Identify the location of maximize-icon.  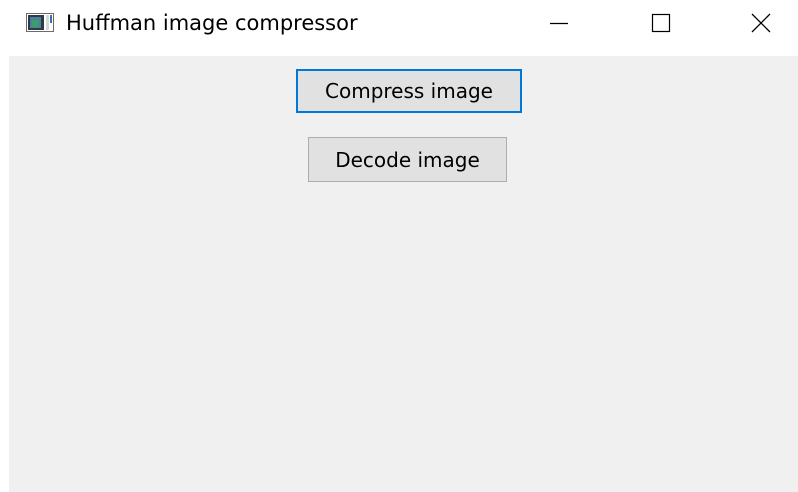
(661, 25).